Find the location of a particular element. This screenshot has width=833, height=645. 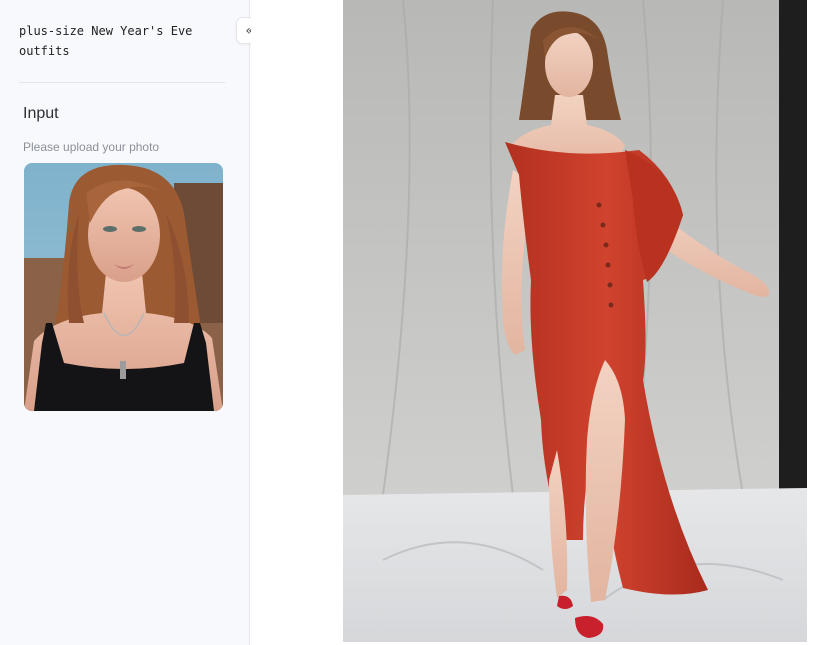

input-section-title: Input is located at coordinates (41, 113).